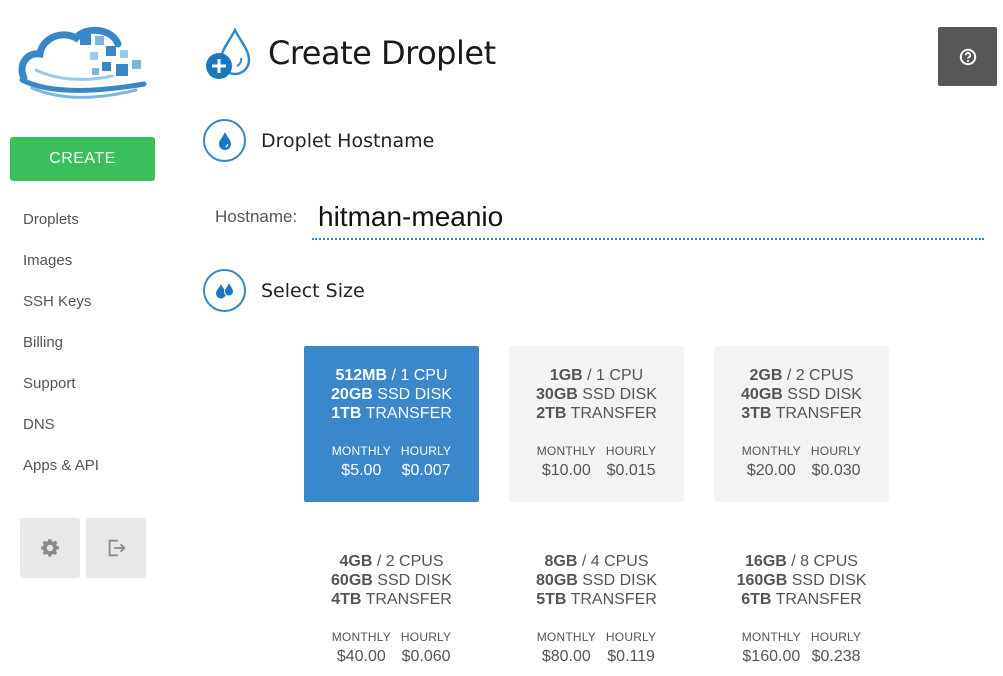  I want to click on size-disk: 30GB SSD DISK, so click(596, 394).